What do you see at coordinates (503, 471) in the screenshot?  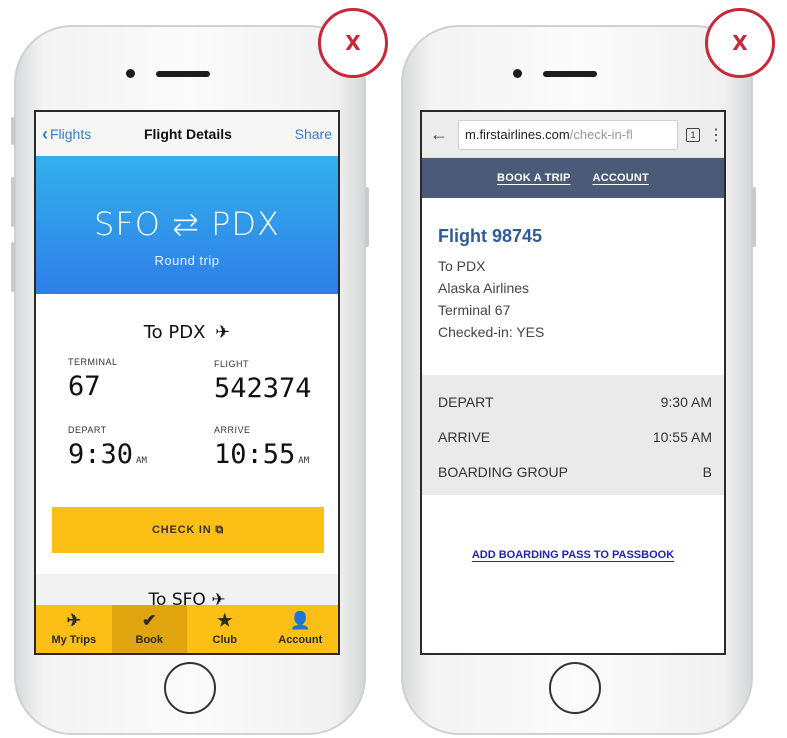 I see `row-label: BOARDING GROUP` at bounding box center [503, 471].